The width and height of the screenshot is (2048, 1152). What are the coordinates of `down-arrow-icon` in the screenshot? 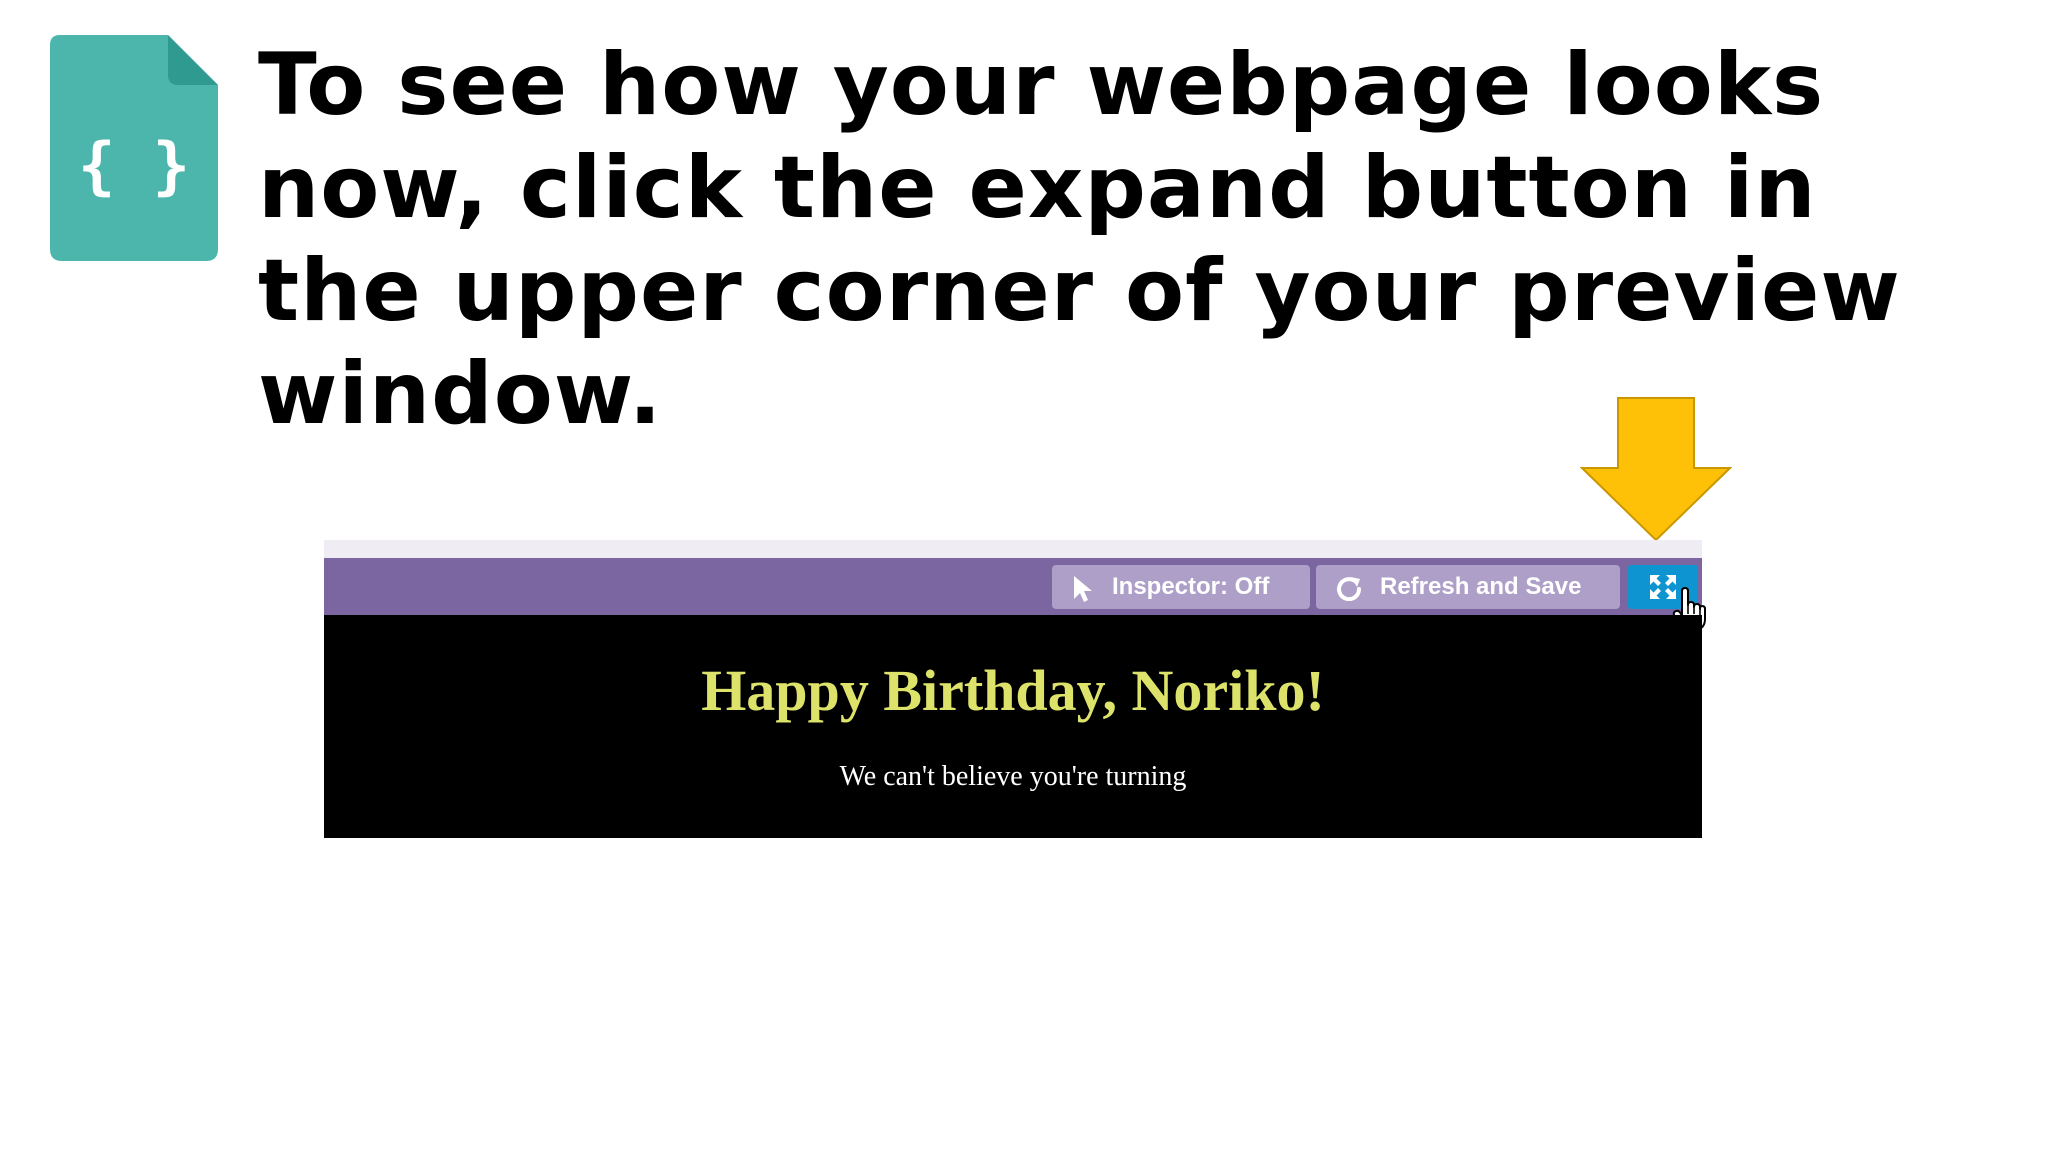 It's located at (1656, 469).